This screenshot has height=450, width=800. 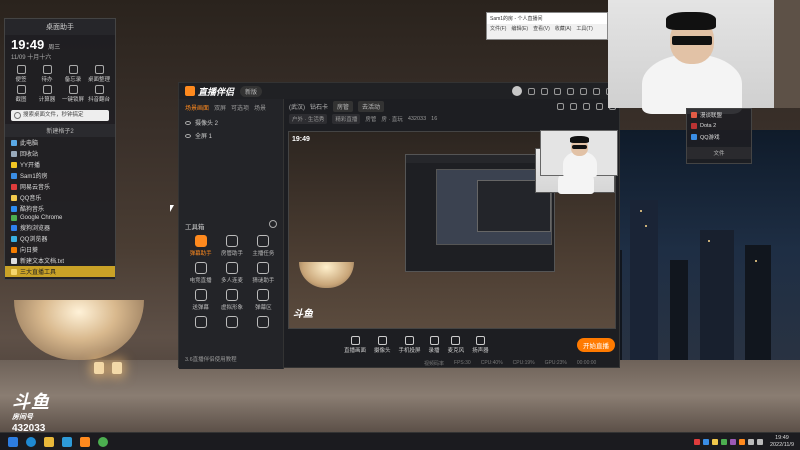 I want to click on tool-room-manager: 房管助手, so click(x=231, y=246).